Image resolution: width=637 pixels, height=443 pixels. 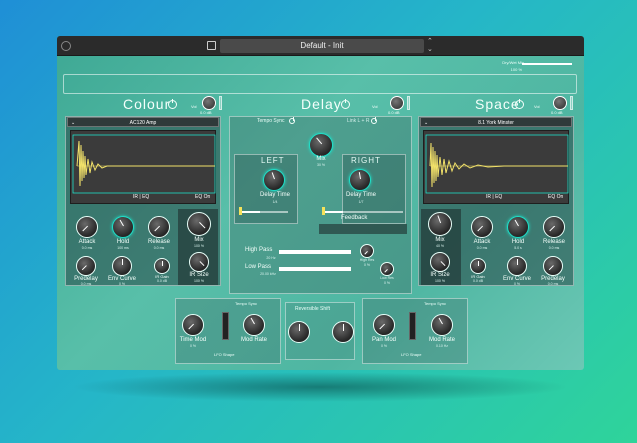 I want to click on colour-vol-knob, so click(x=209, y=103).